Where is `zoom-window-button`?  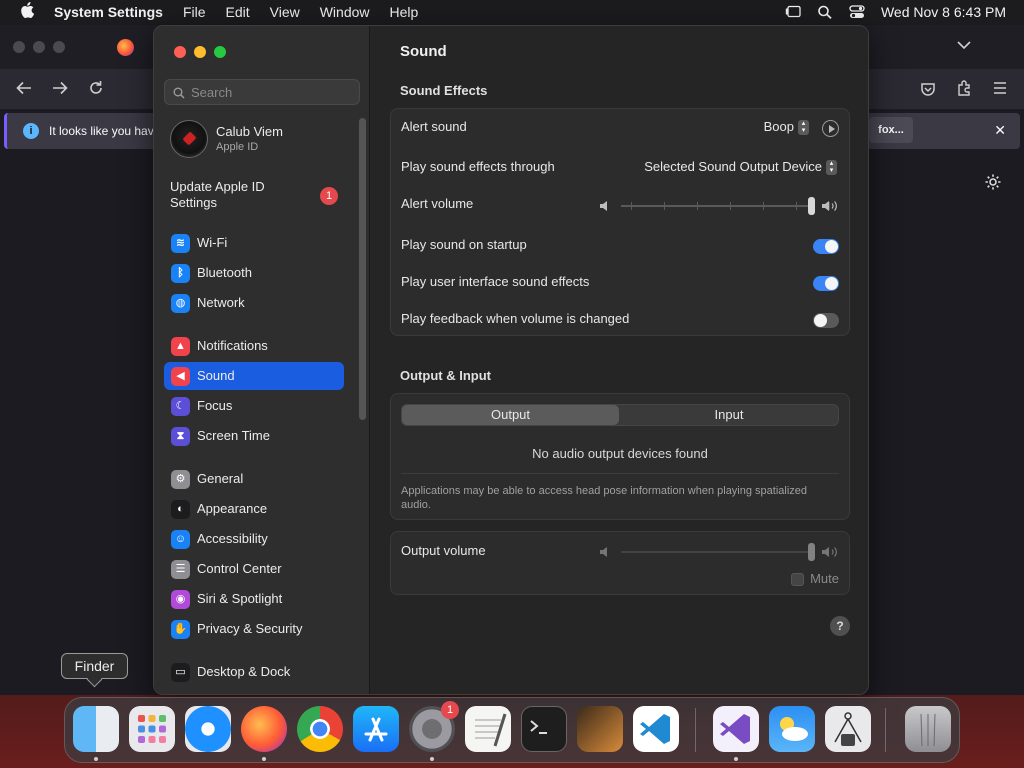 zoom-window-button is located at coordinates (220, 52).